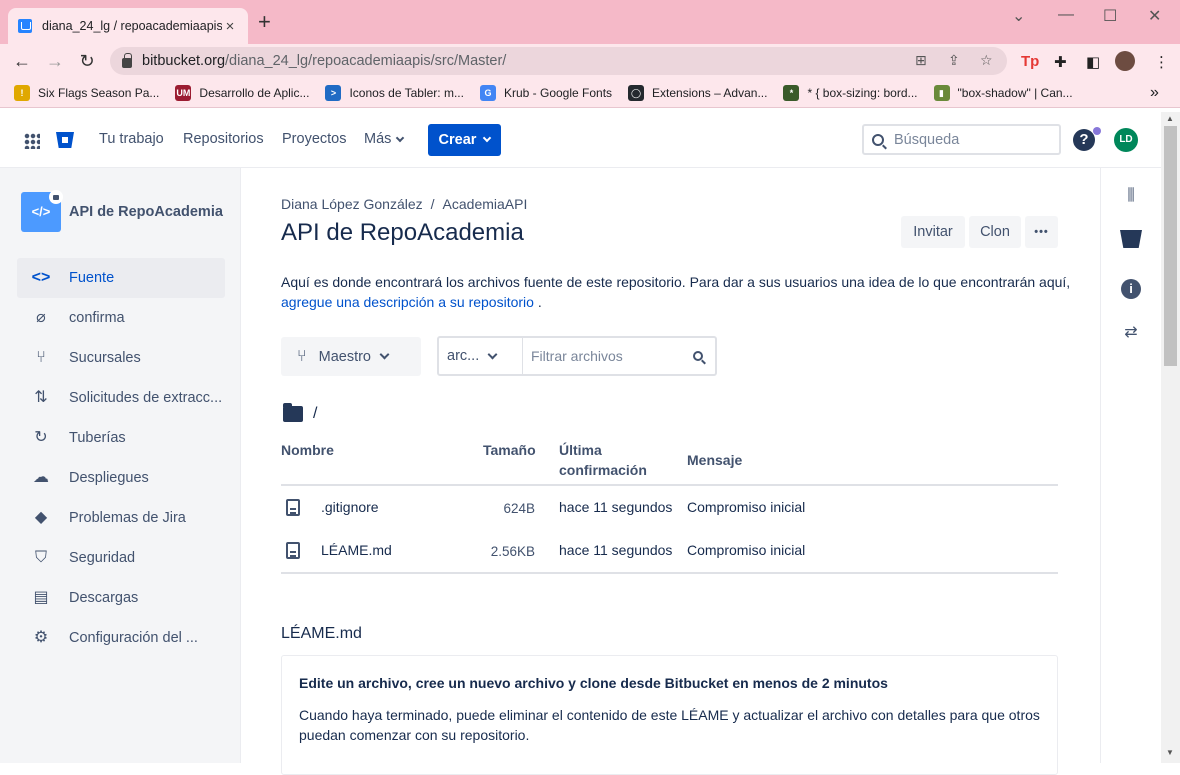  What do you see at coordinates (121, 278) in the screenshot?
I see `sidebar-item: <> Fuente` at bounding box center [121, 278].